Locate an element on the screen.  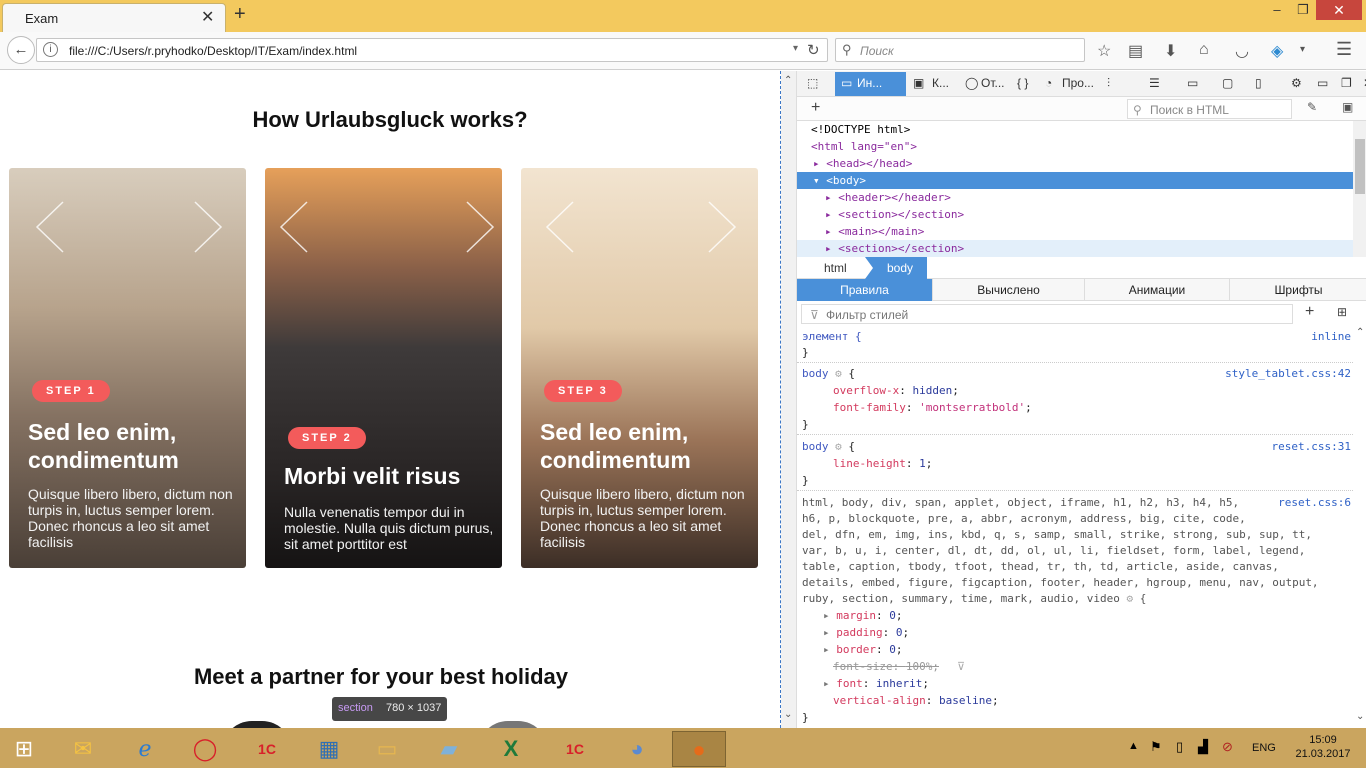
language-indicator: ENG is located at coordinates (1264, 748).